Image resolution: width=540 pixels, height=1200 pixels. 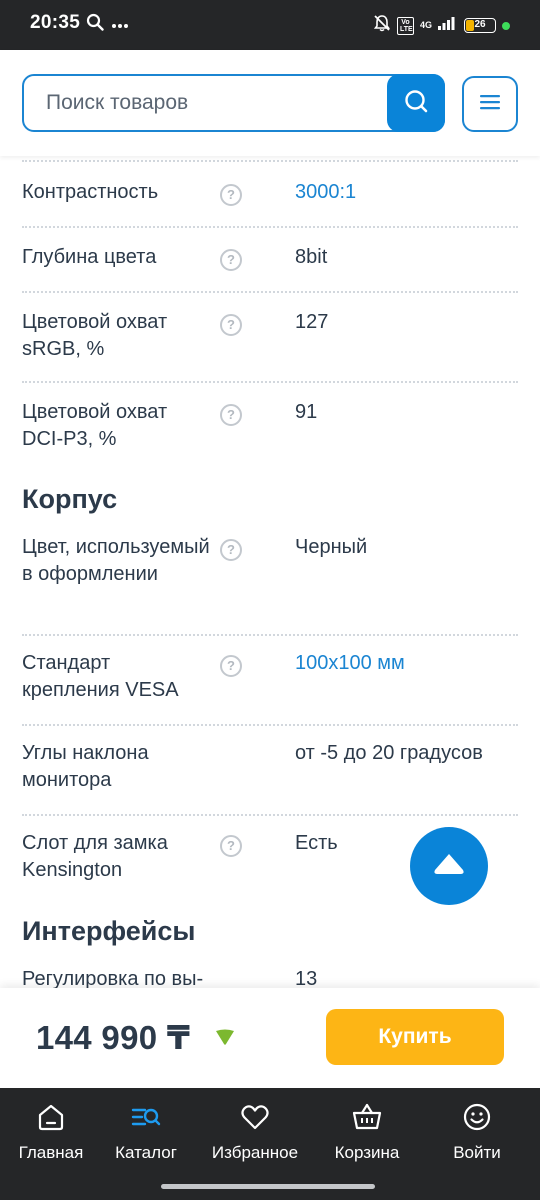 I want to click on product-price: 144 990 ₸, so click(x=113, y=1037).